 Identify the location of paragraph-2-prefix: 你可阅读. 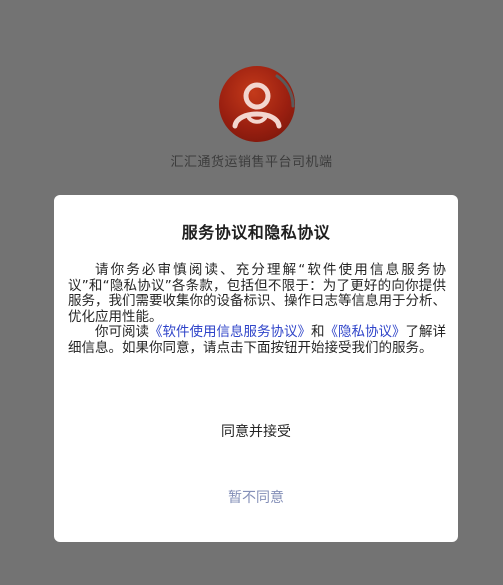
(122, 332).